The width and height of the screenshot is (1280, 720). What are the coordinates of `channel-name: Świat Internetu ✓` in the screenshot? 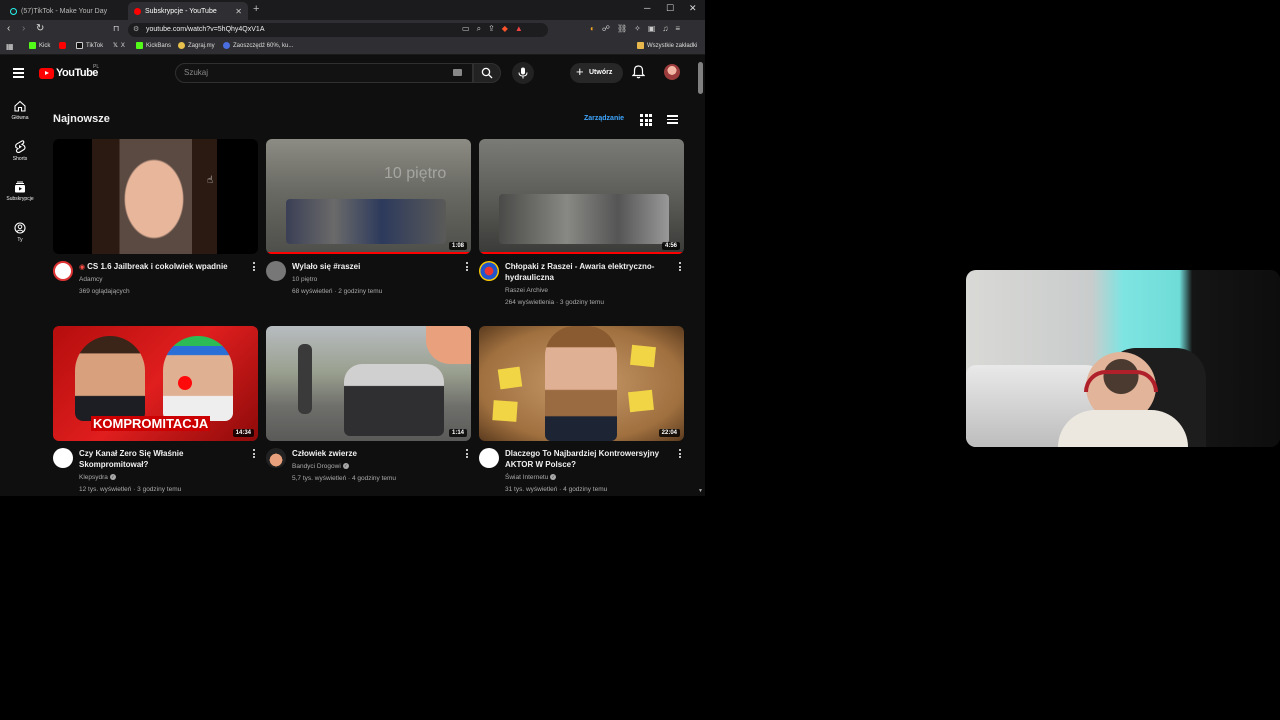 It's located at (531, 477).